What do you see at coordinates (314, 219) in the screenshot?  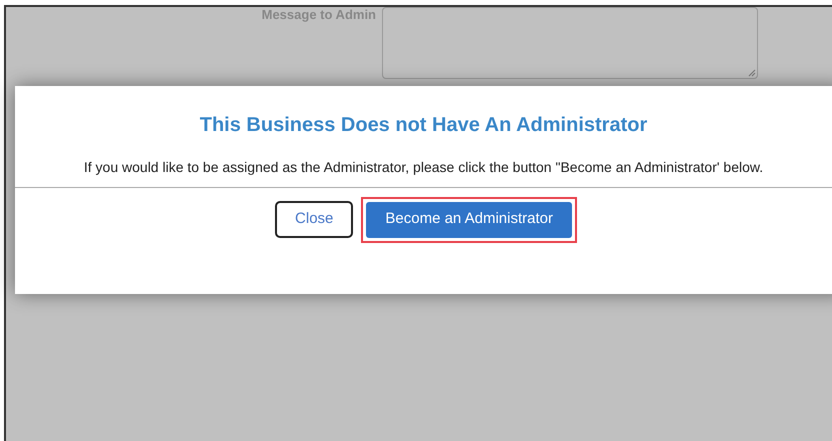 I see `close-button: Close` at bounding box center [314, 219].